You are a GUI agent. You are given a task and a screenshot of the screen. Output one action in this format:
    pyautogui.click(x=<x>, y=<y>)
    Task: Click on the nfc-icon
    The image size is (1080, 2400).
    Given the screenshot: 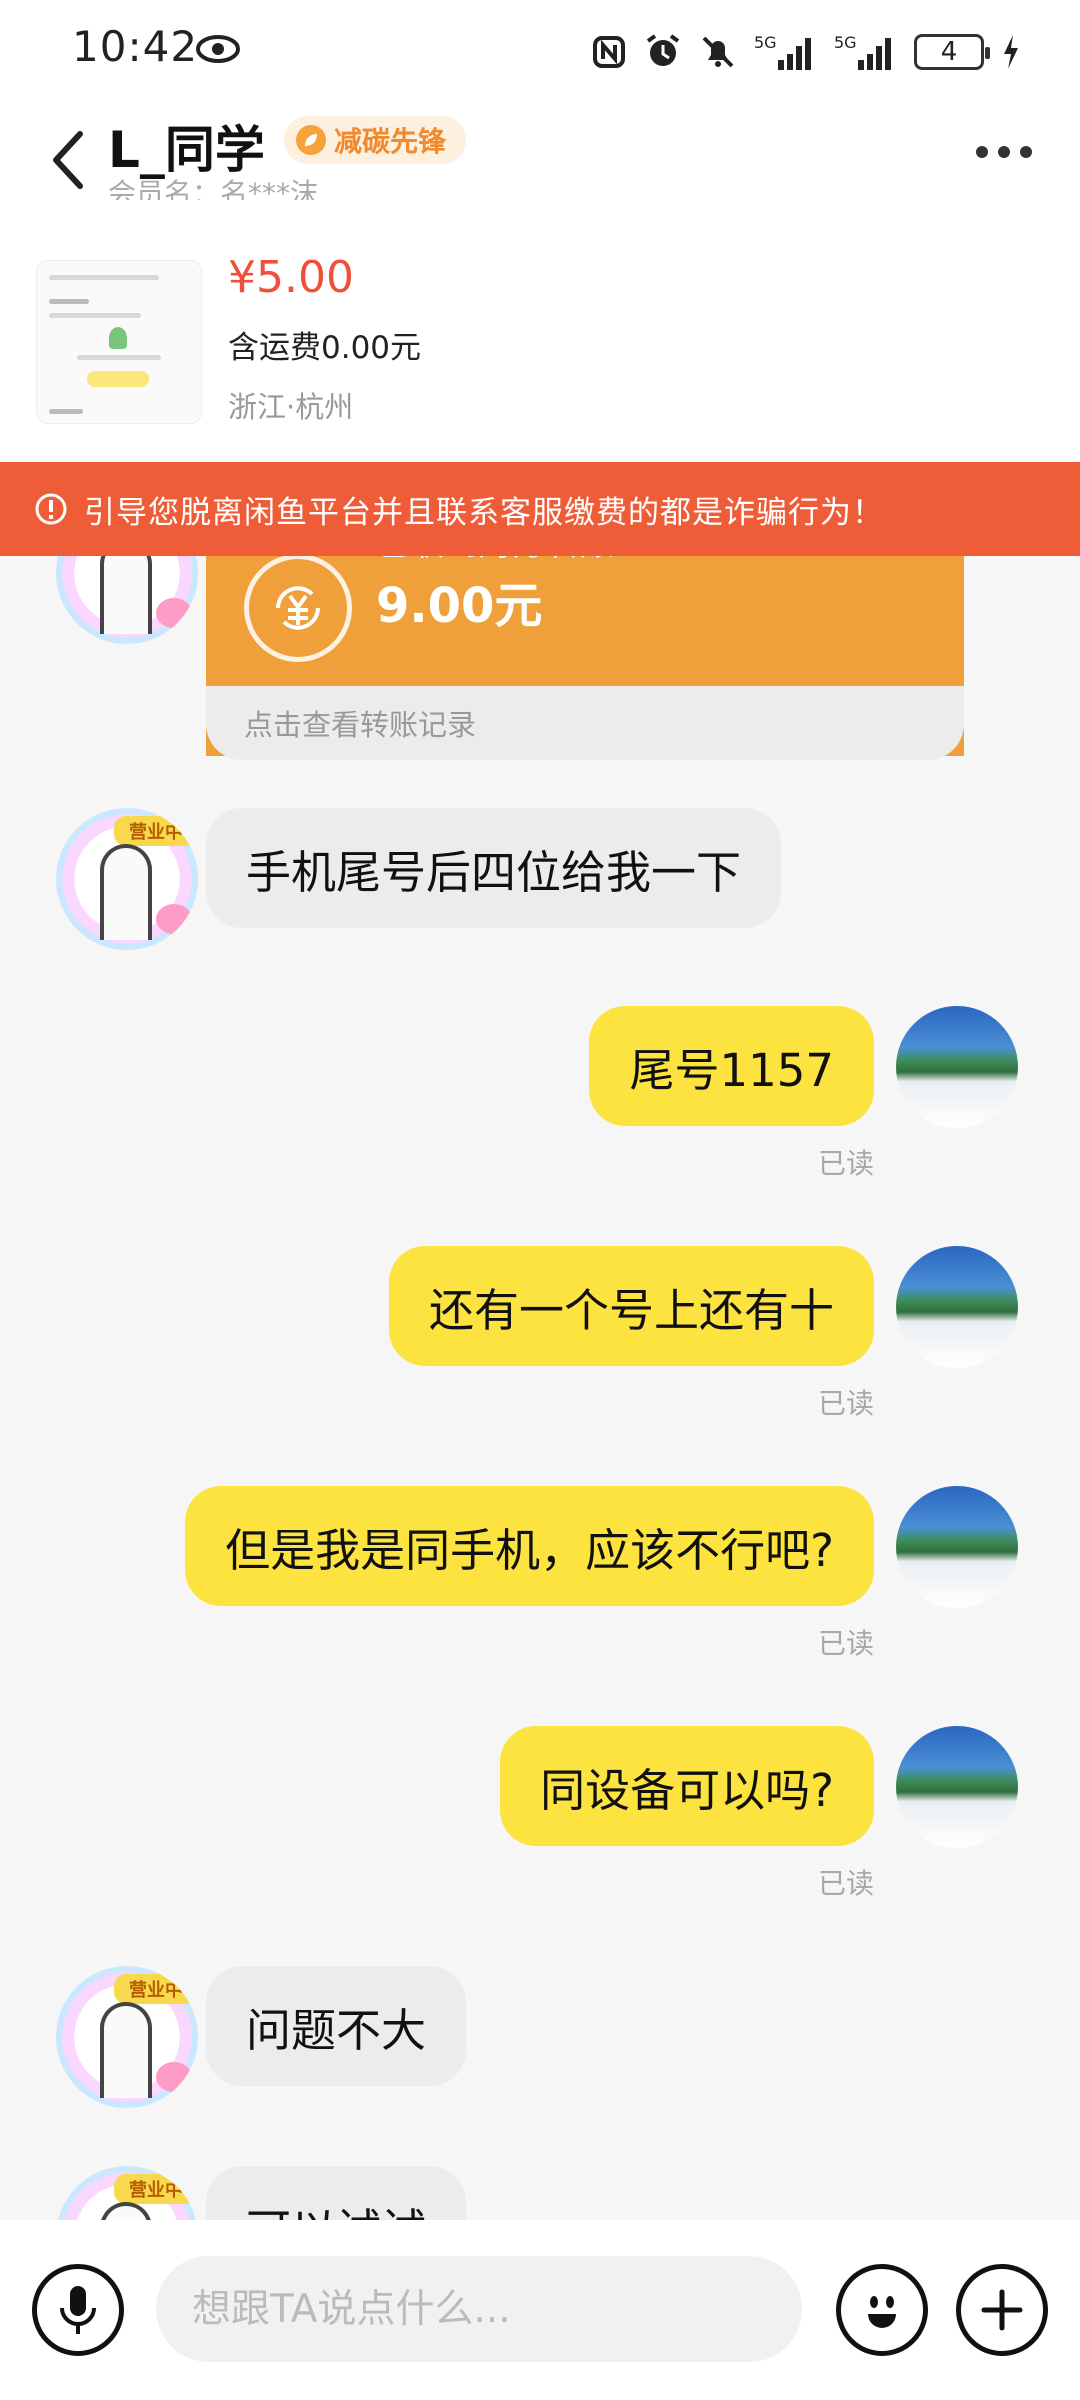 What is the action you would take?
    pyautogui.click(x=609, y=52)
    